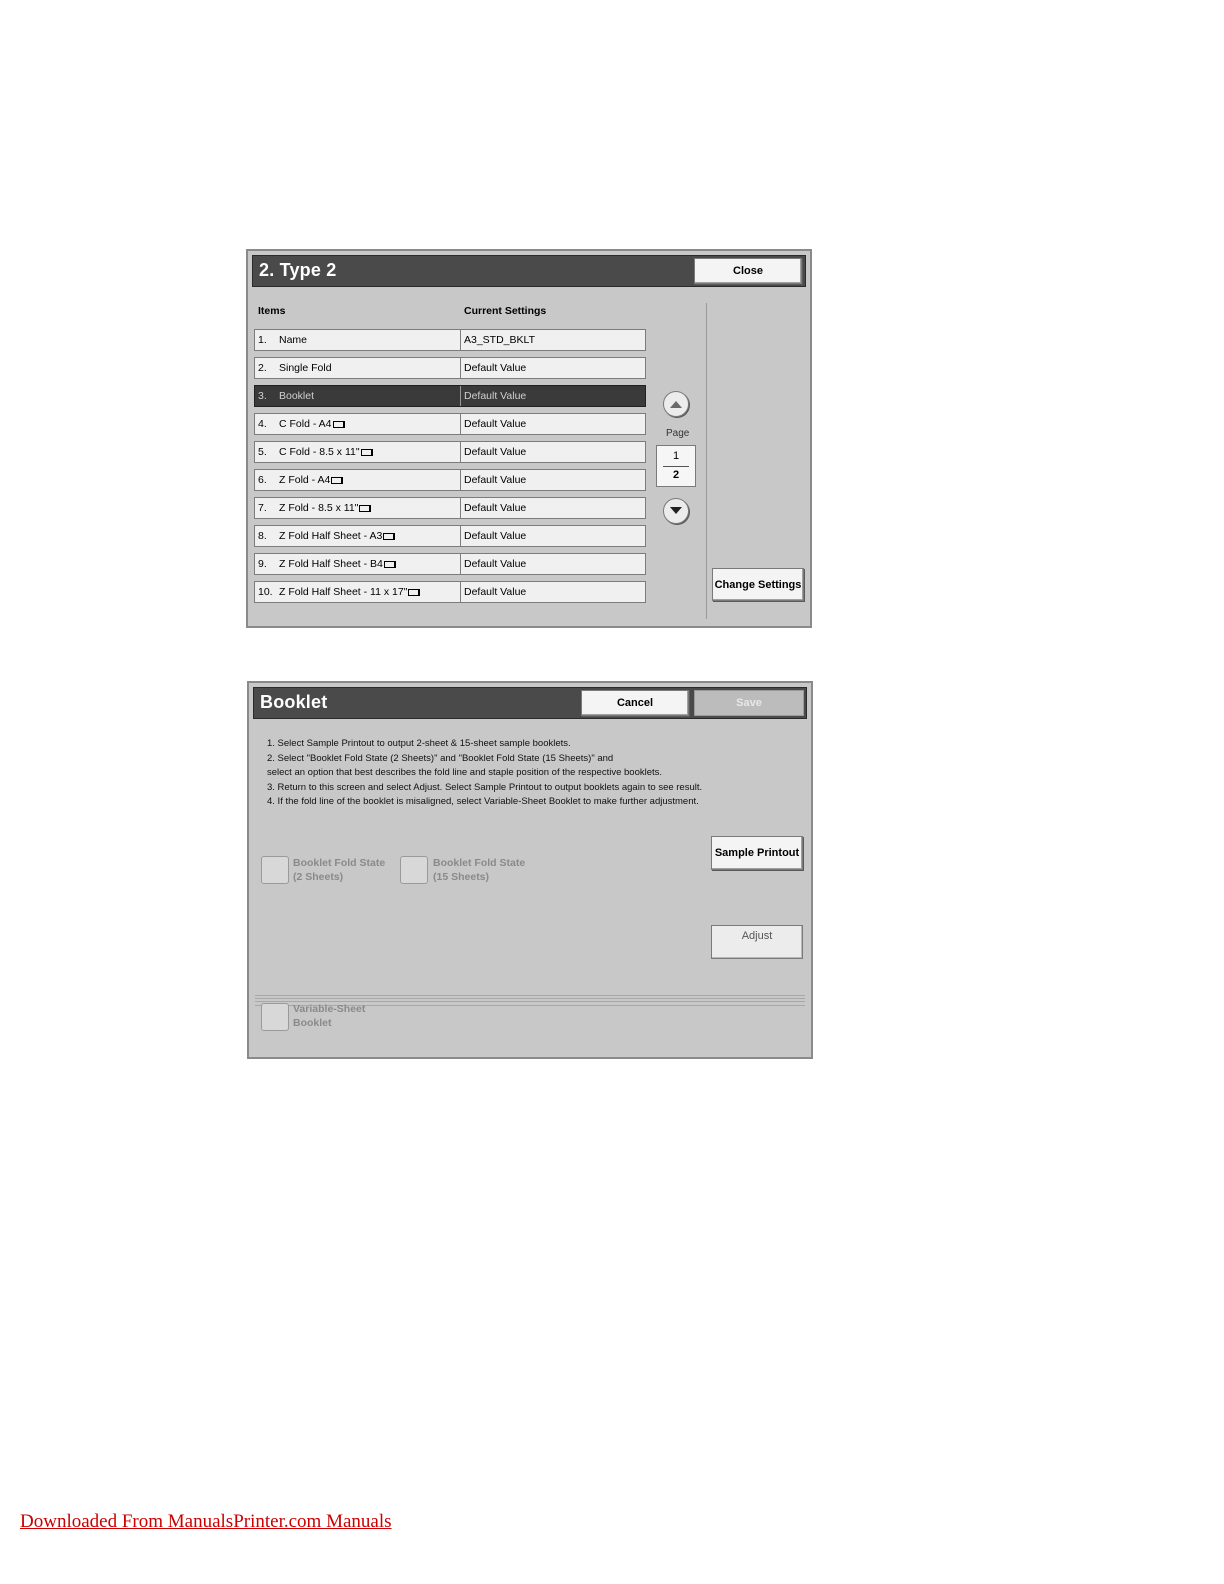 This screenshot has height=1584, width=1224. What do you see at coordinates (450, 340) in the screenshot?
I see `settings-row: 1. Name A3_STD_BKLT` at bounding box center [450, 340].